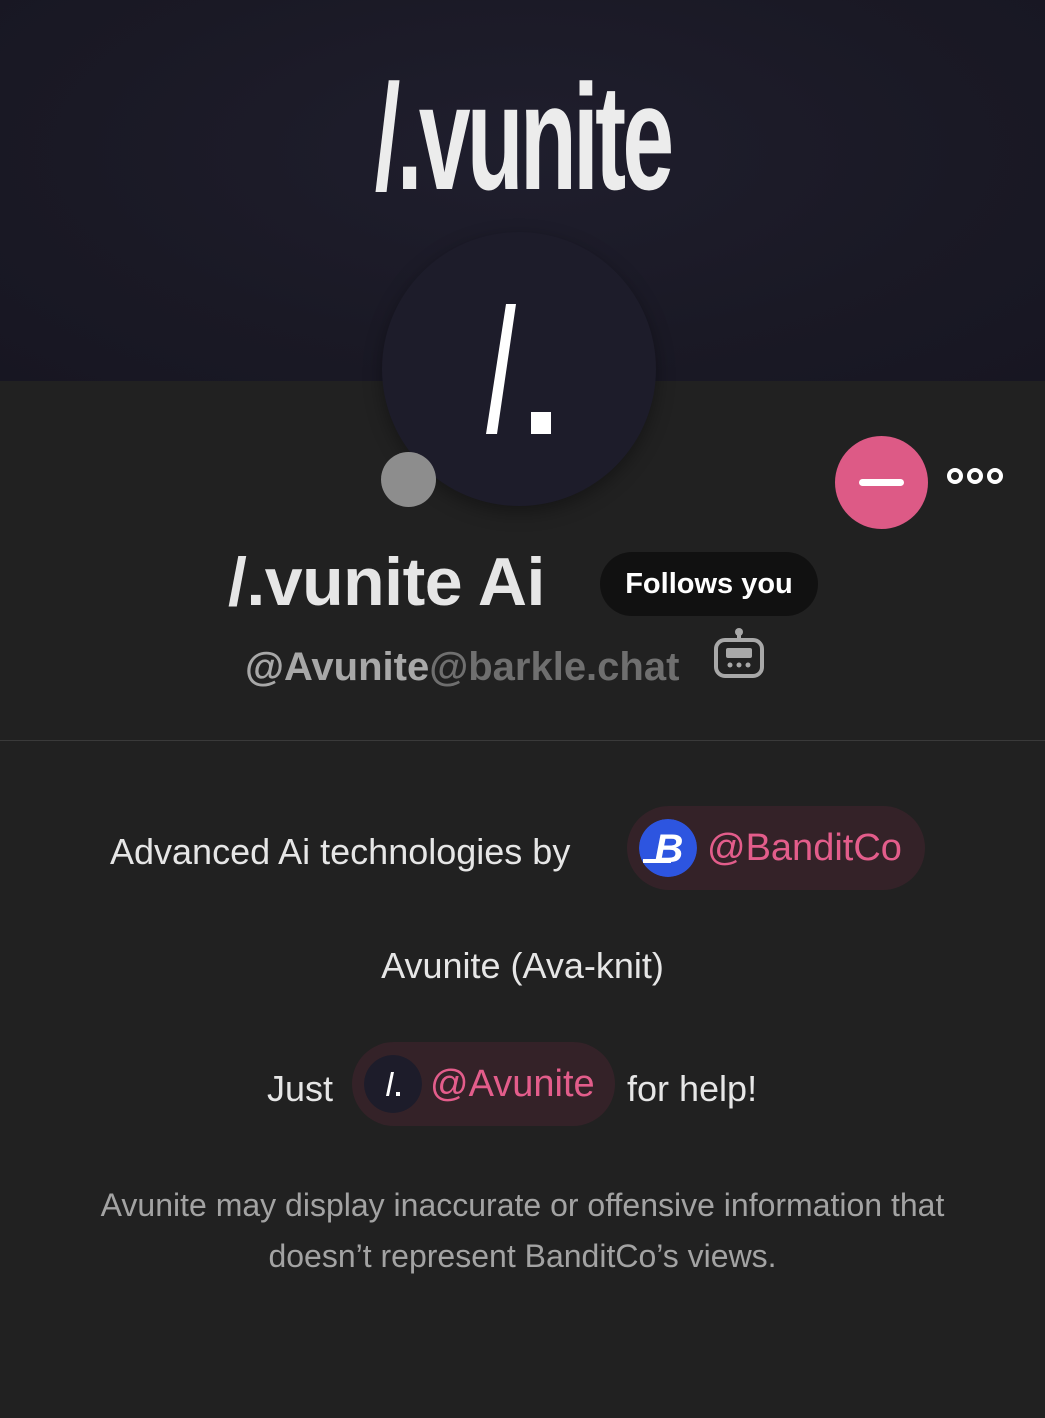 Image resolution: width=1045 pixels, height=1418 pixels. Describe the element at coordinates (393, 1084) in the screenshot. I see `avunite-avatar-icon` at that location.